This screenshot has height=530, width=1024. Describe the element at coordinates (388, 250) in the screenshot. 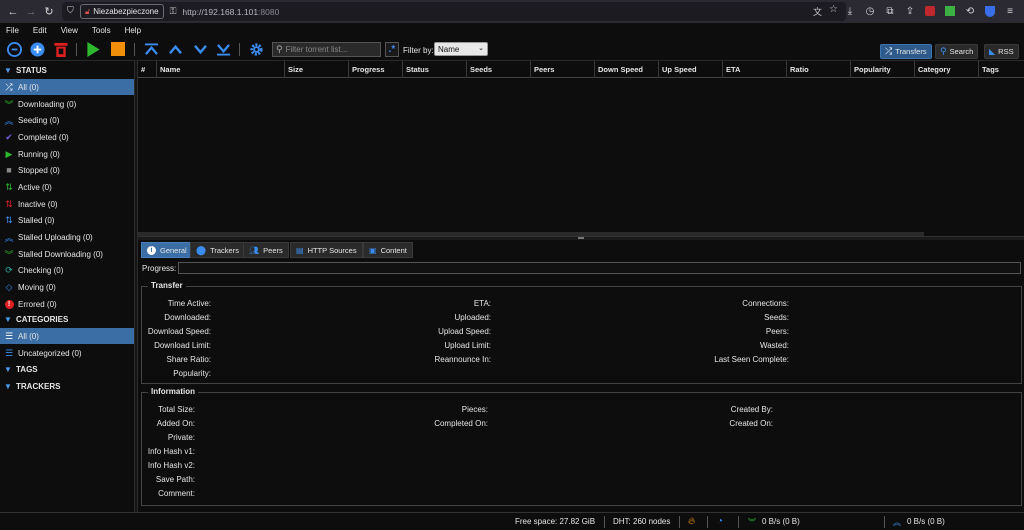

I see `tab-content: ▣ Content` at that location.